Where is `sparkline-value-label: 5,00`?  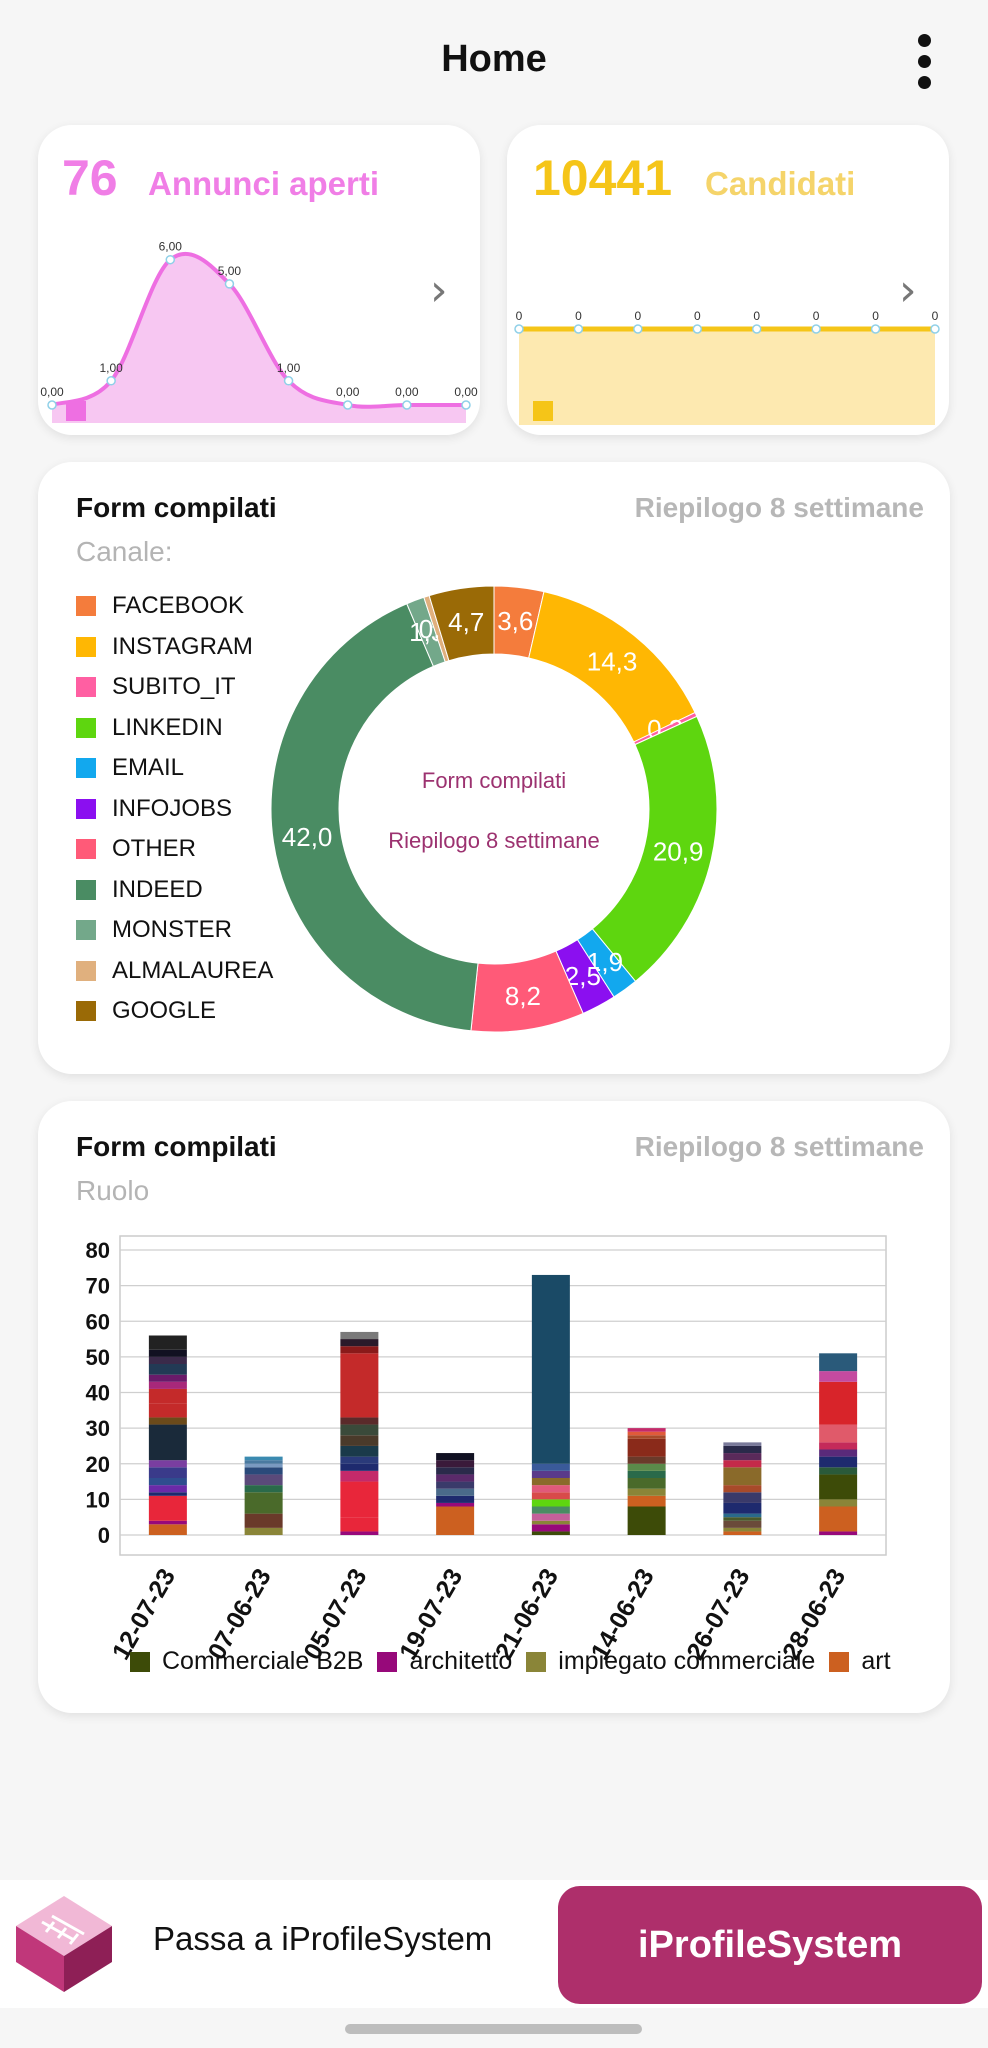 sparkline-value-label: 5,00 is located at coordinates (230, 271).